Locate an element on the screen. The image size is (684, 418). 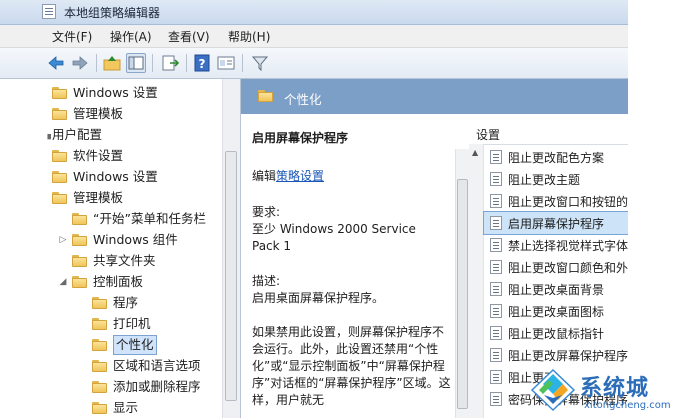
scroll-up-icon: ▲ is located at coordinates (475, 152).